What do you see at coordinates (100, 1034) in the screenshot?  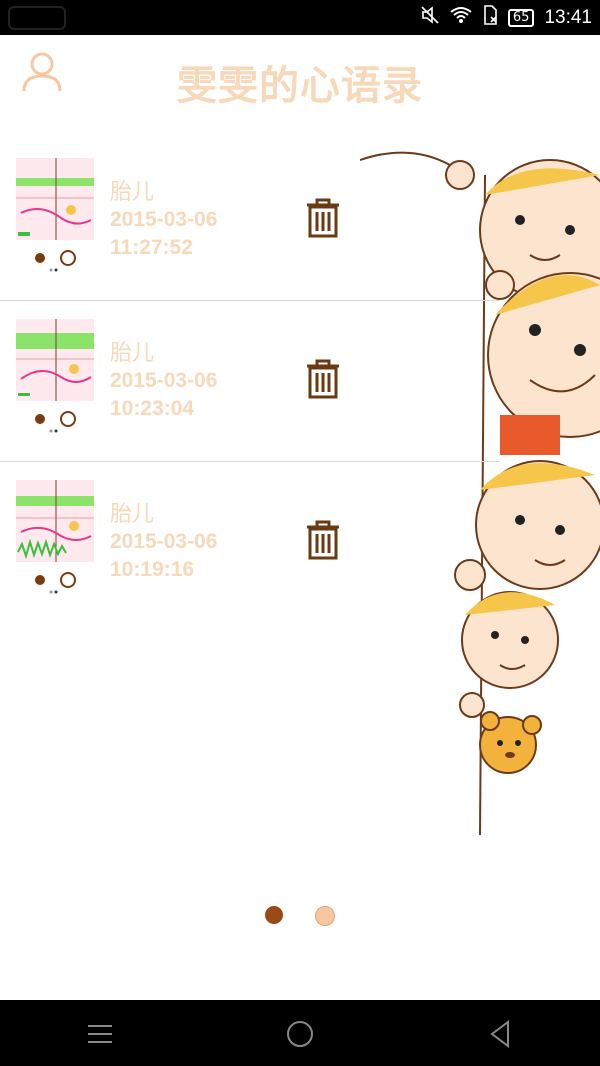 I see `menu-icon` at bounding box center [100, 1034].